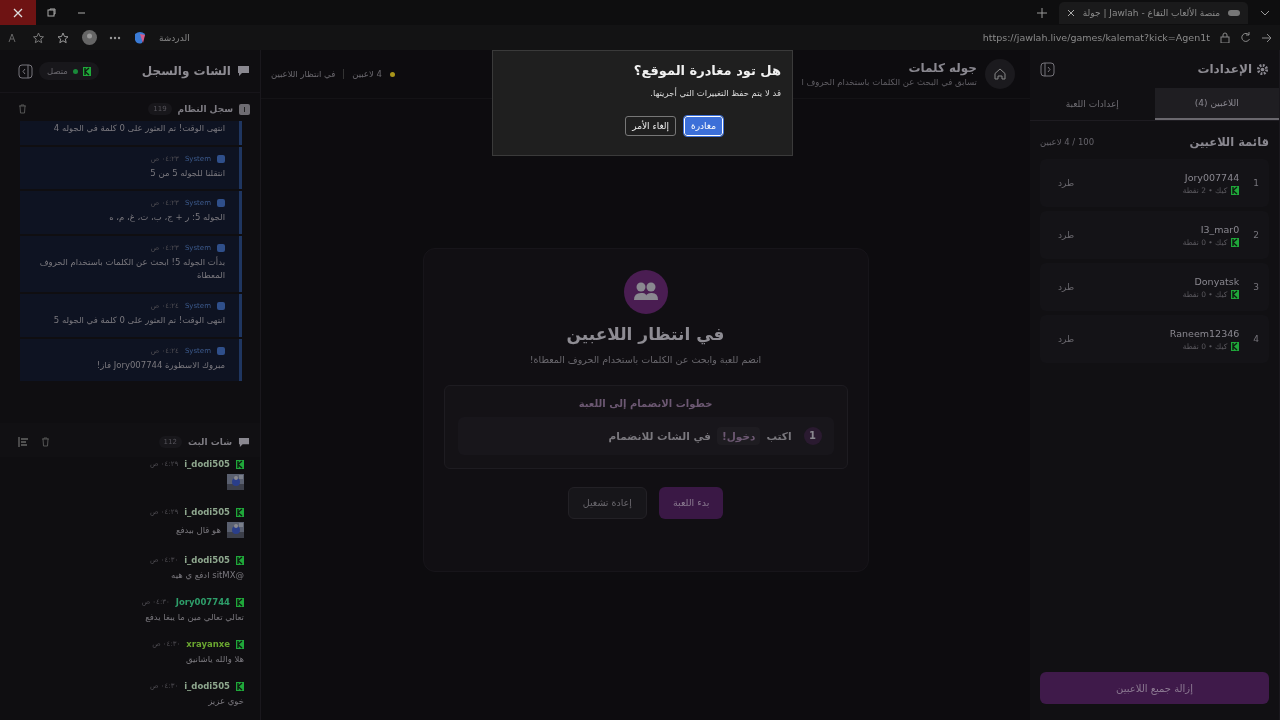 This screenshot has width=1280, height=720. I want to click on player-name: Donyatsk, so click(1217, 281).